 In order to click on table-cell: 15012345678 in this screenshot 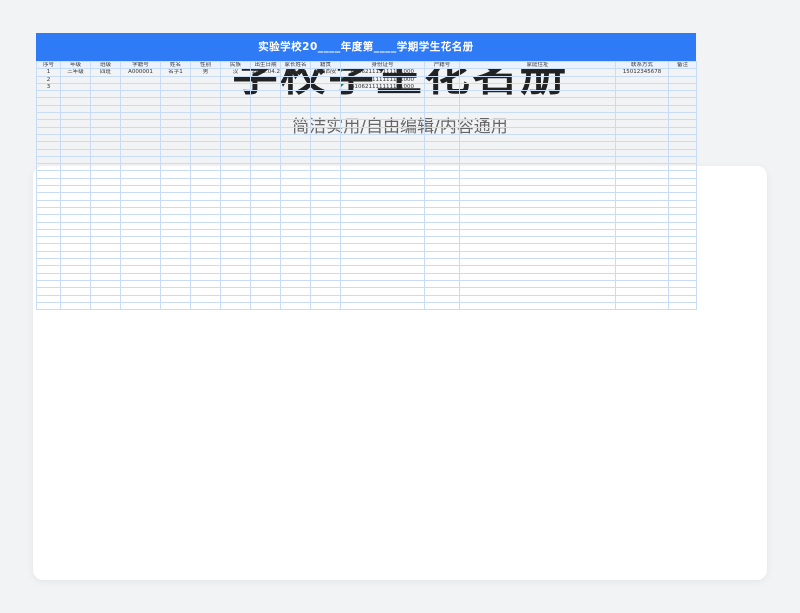, I will do `click(642, 72)`.